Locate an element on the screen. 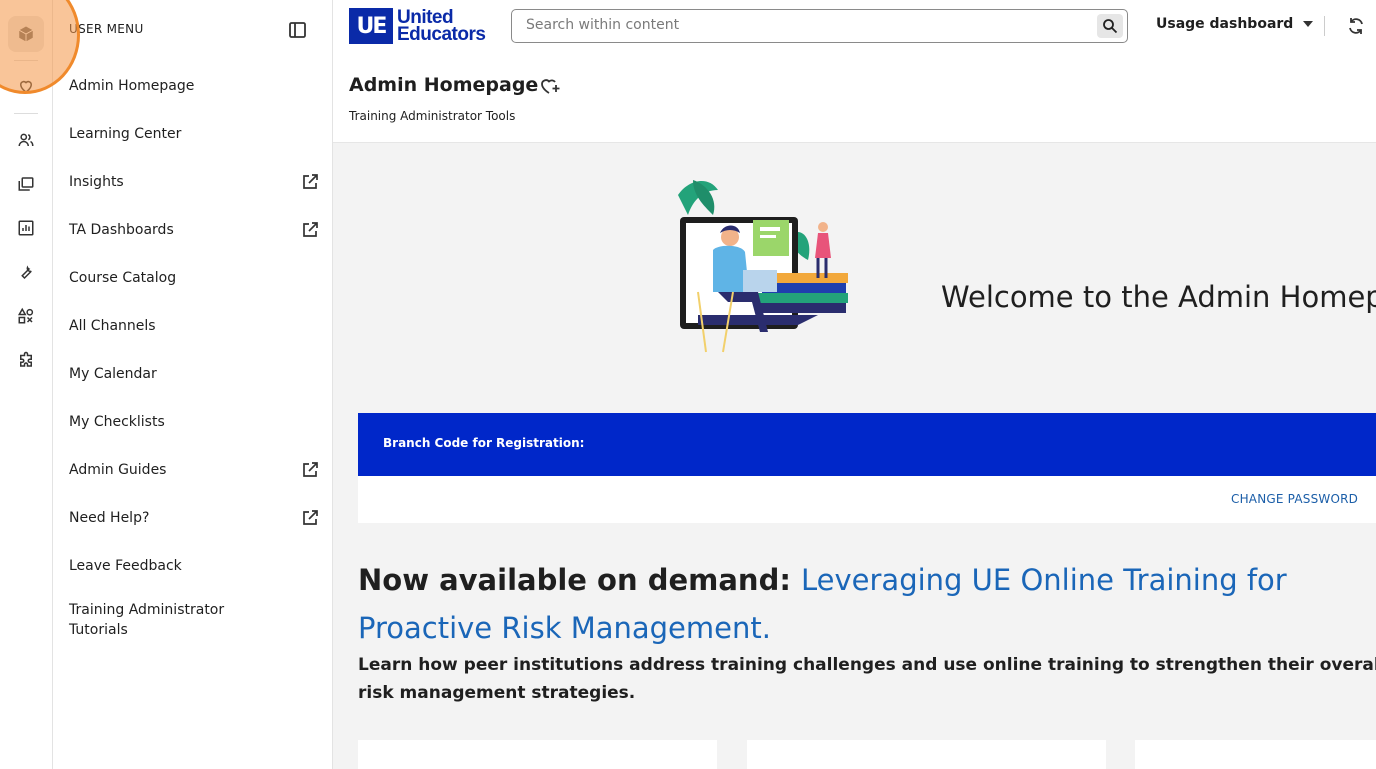  menu-item-label: Learning Center is located at coordinates (125, 134).